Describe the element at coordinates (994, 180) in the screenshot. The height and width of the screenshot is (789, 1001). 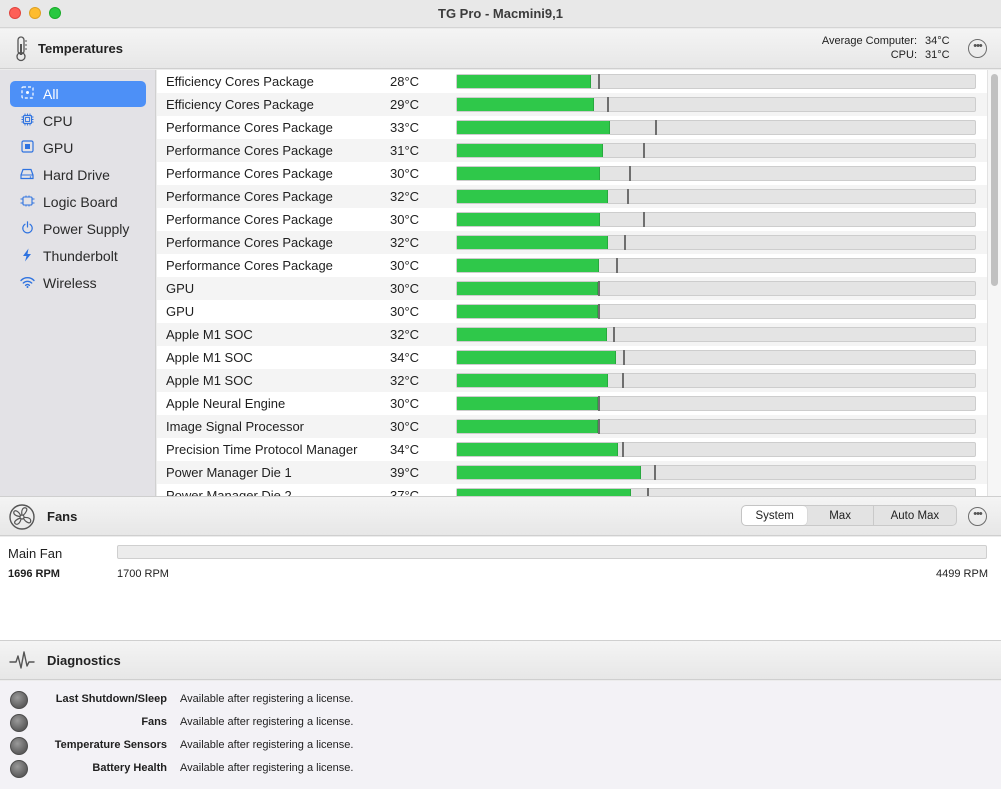
I see `scrollbar-thumb` at that location.